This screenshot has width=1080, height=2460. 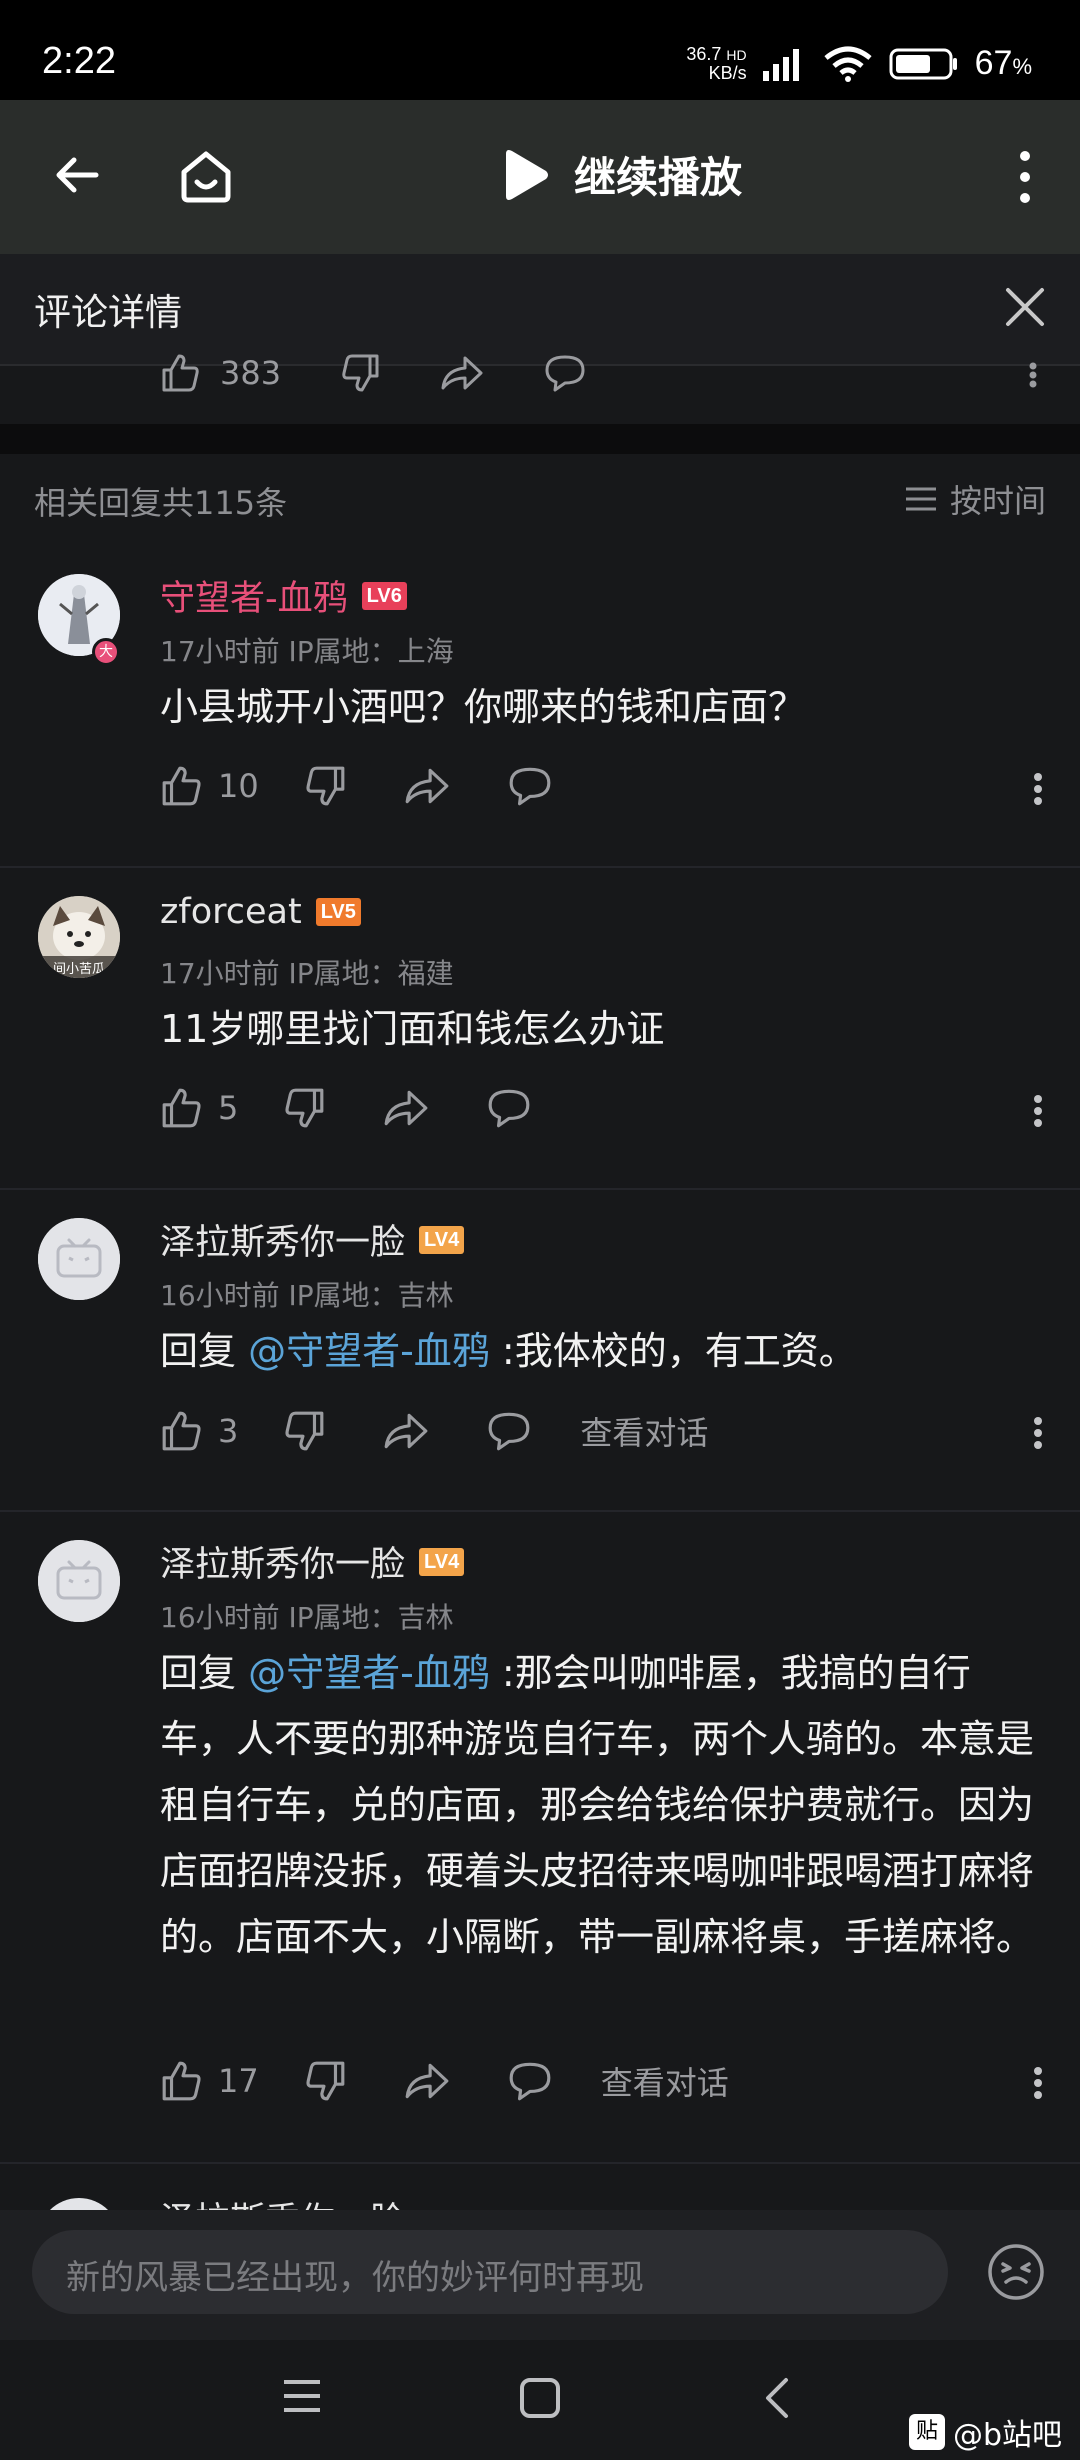 I want to click on like-count: 3, so click(x=228, y=1431).